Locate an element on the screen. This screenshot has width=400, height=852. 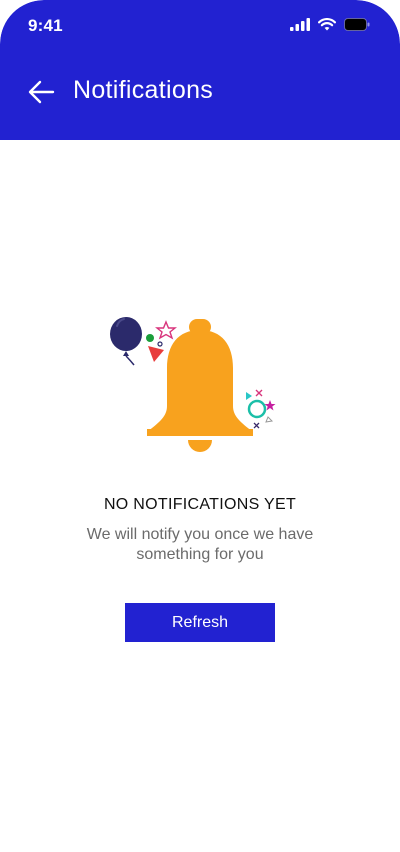
arrow-left-icon is located at coordinates (41, 92).